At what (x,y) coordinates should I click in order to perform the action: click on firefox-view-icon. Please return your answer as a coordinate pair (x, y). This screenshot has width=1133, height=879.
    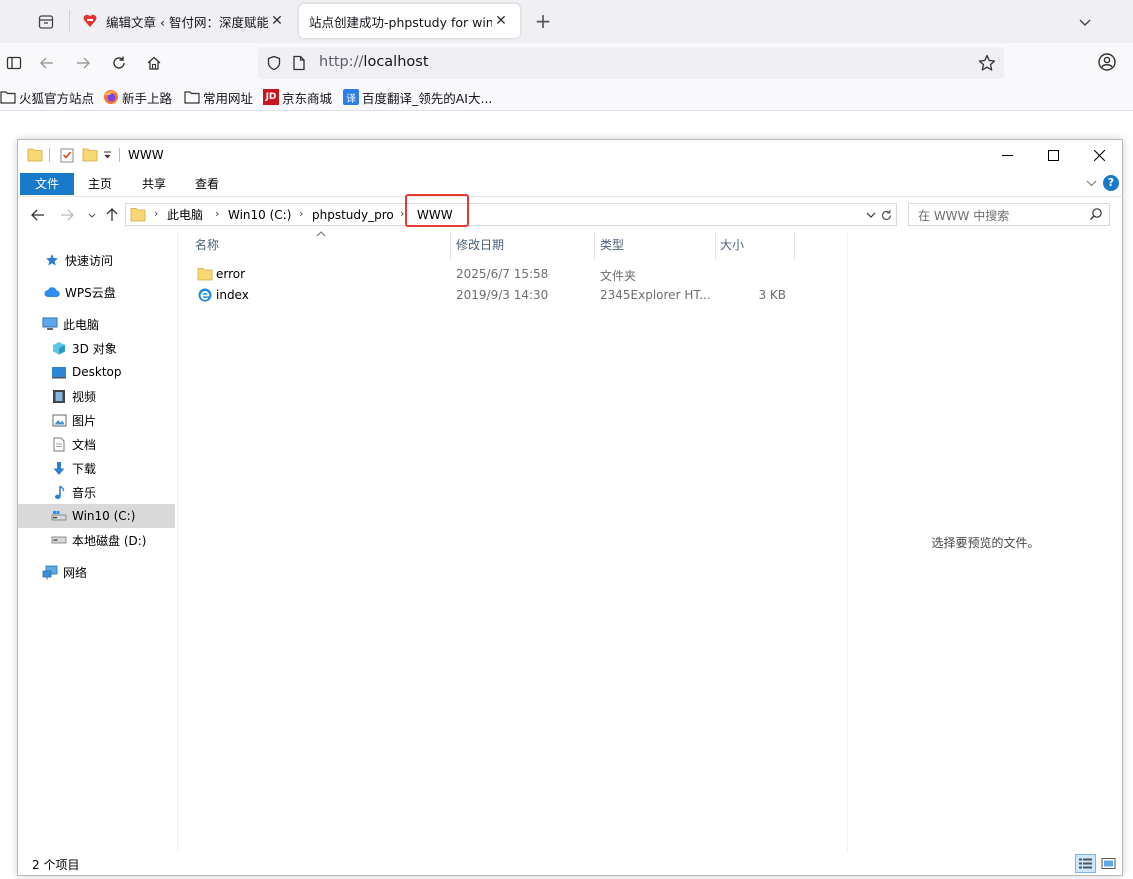
    Looking at the image, I should click on (46, 22).